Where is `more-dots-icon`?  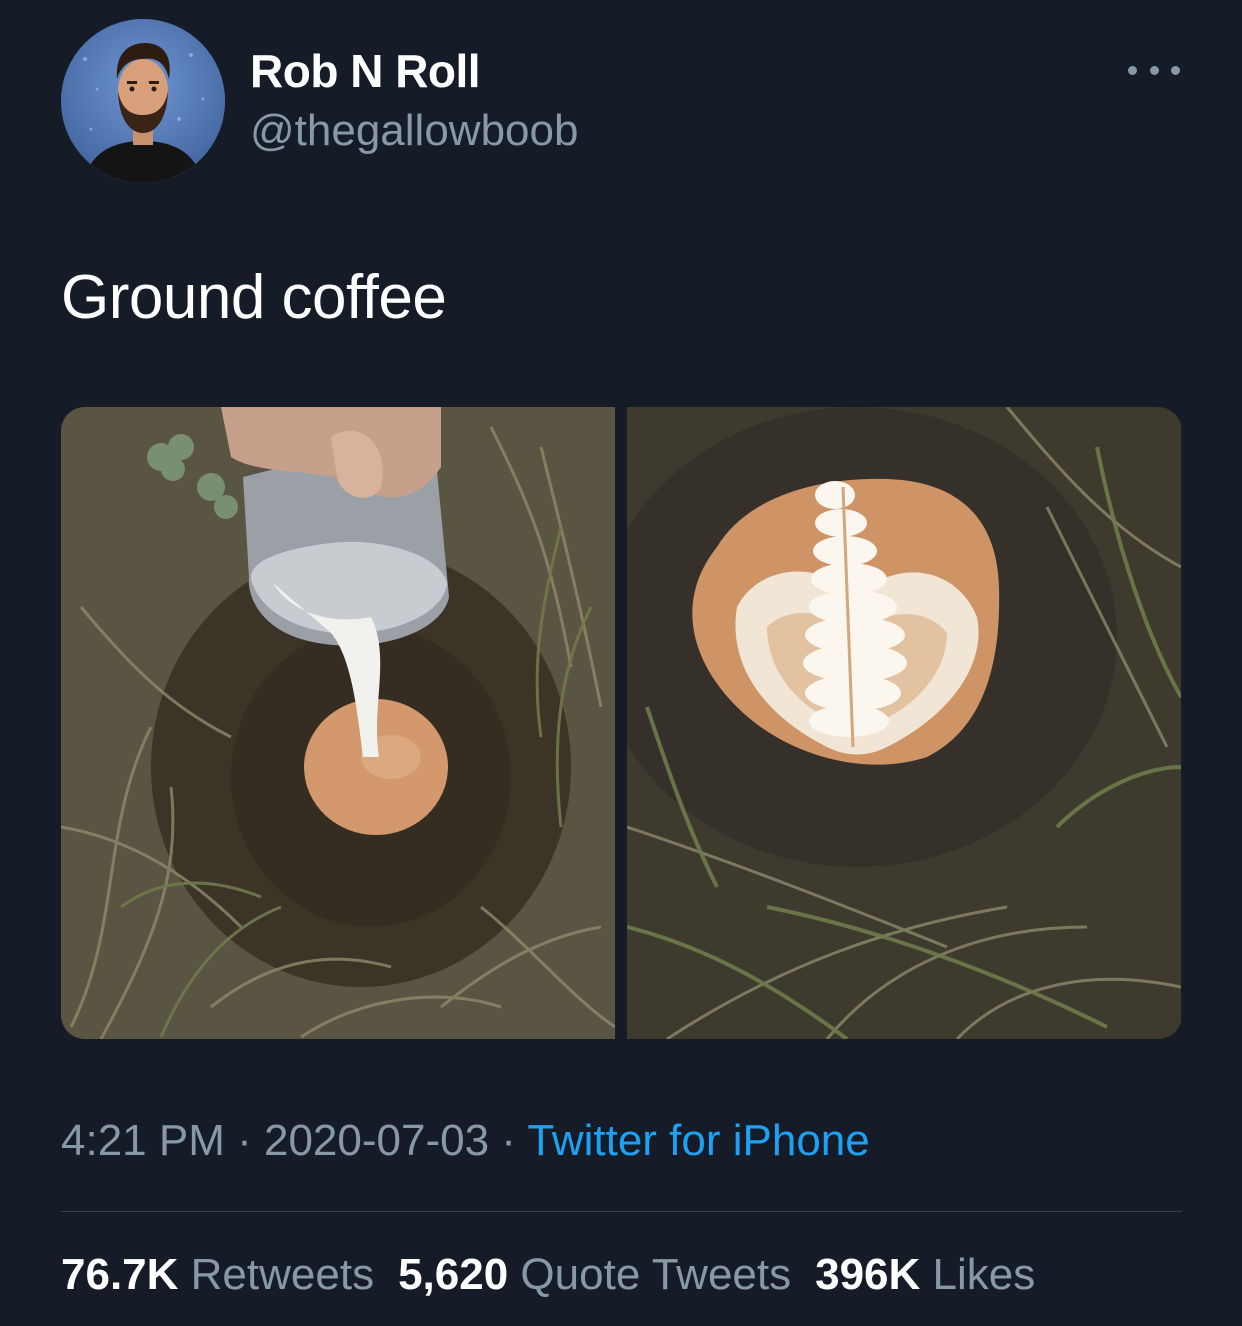 more-dots-icon is located at coordinates (1154, 70).